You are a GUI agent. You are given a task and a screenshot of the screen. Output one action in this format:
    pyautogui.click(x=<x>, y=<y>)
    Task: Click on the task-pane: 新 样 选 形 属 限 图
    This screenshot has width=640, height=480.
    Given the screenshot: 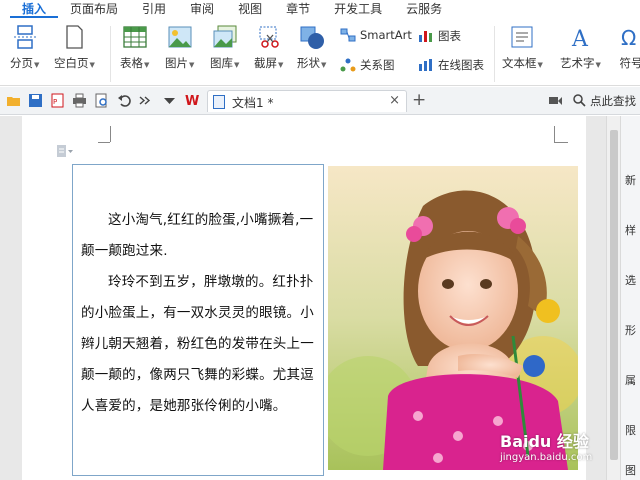 What is the action you would take?
    pyautogui.click(x=630, y=298)
    